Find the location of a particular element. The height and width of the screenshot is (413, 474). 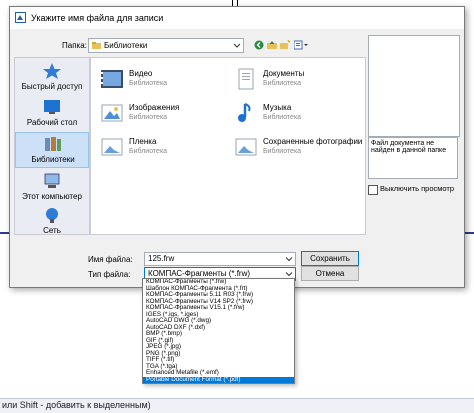

list-item-camera-roll: Пленка Библиотека is located at coordinates (164, 148).